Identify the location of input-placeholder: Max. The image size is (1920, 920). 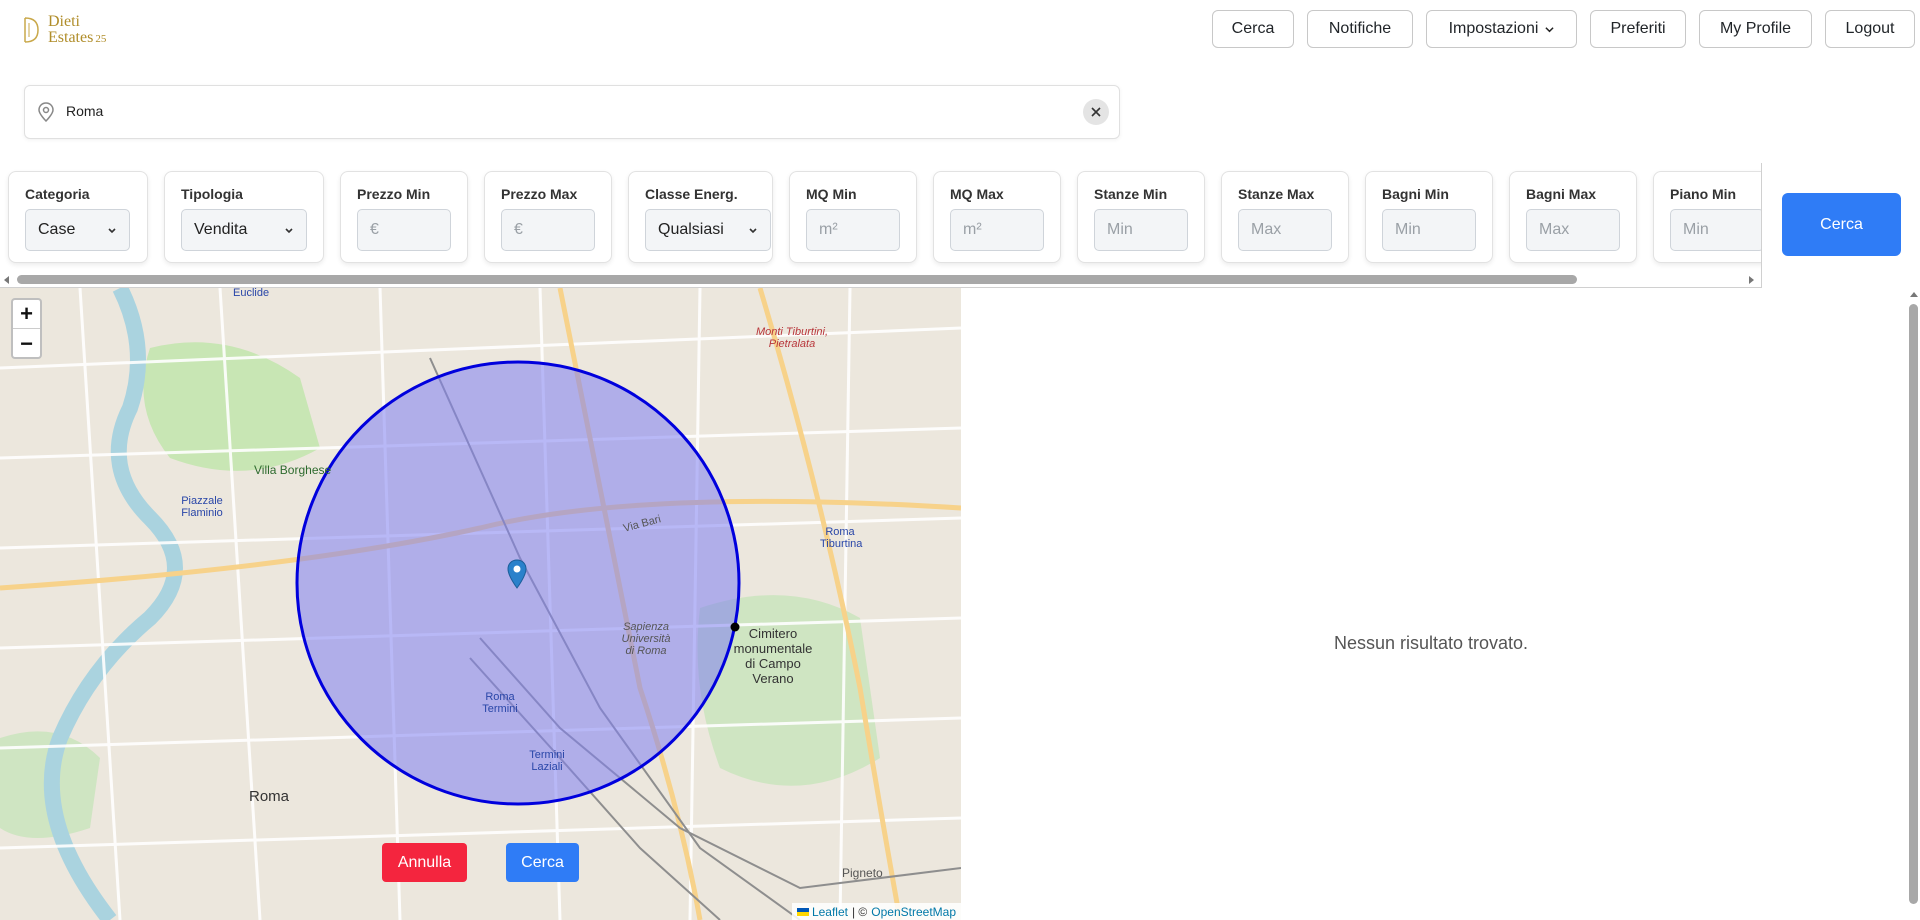
(1554, 229).